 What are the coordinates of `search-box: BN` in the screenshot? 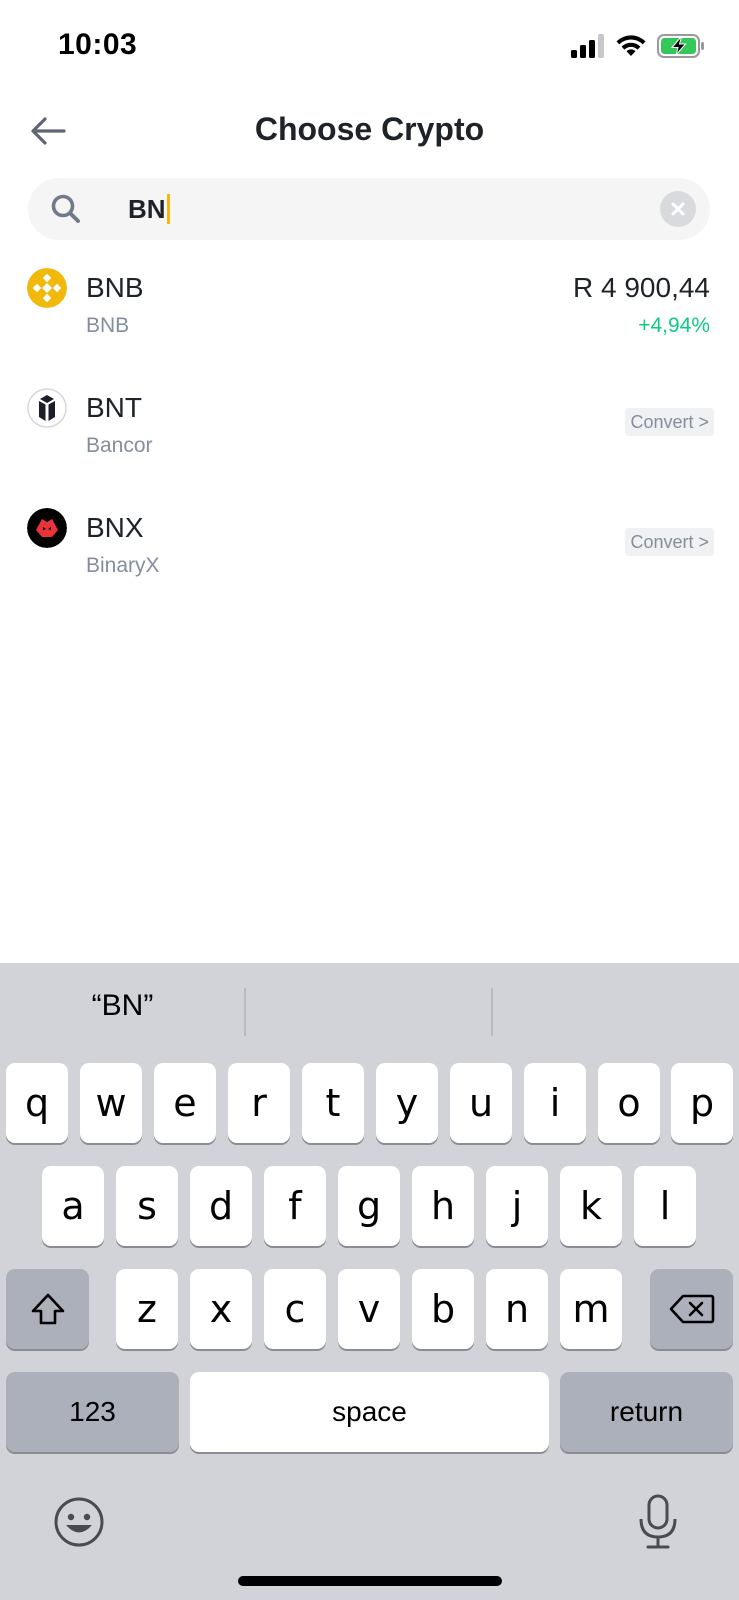 It's located at (369, 209).